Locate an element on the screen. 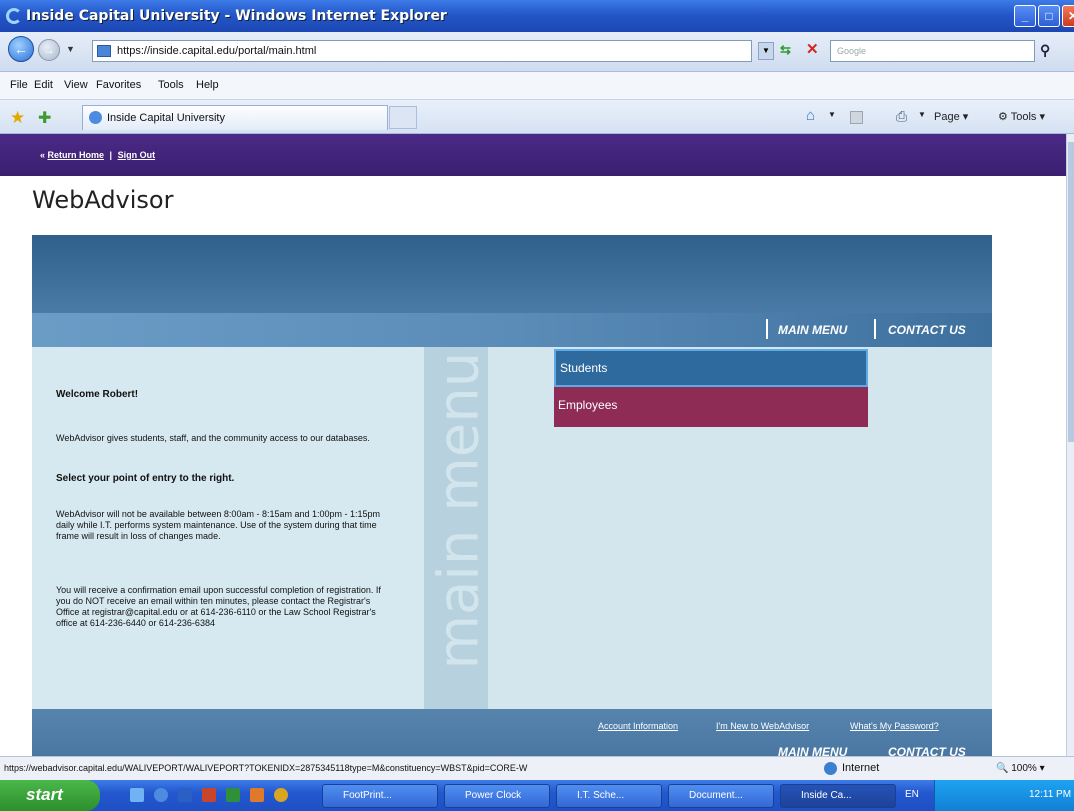 Image resolution: width=1074 pixels, height=811 pixels. main-menu-link: MAIN MENU is located at coordinates (812, 330).